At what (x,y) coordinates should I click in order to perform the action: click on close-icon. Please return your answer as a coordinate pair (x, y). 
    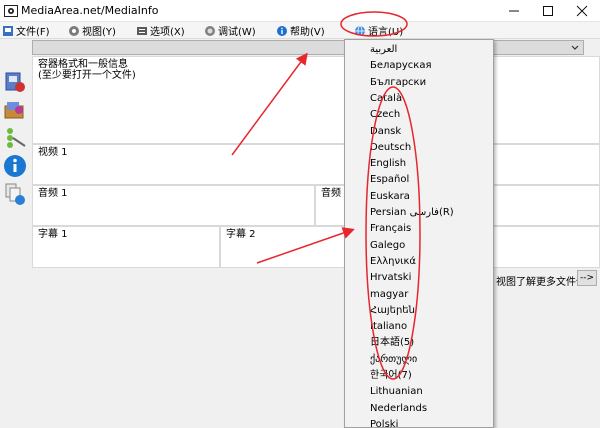
    Looking at the image, I should click on (582, 11).